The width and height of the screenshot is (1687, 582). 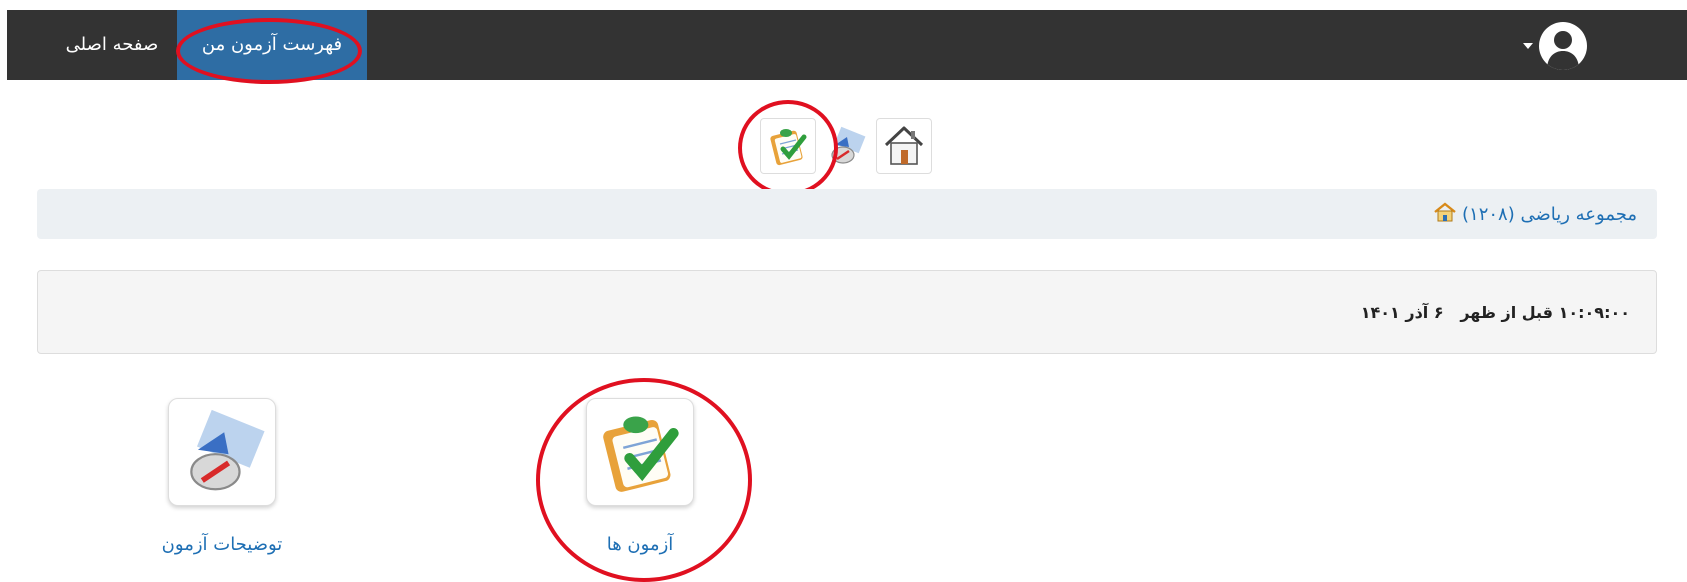 I want to click on nav-home-link: صفحه اصلی, so click(x=112, y=45).